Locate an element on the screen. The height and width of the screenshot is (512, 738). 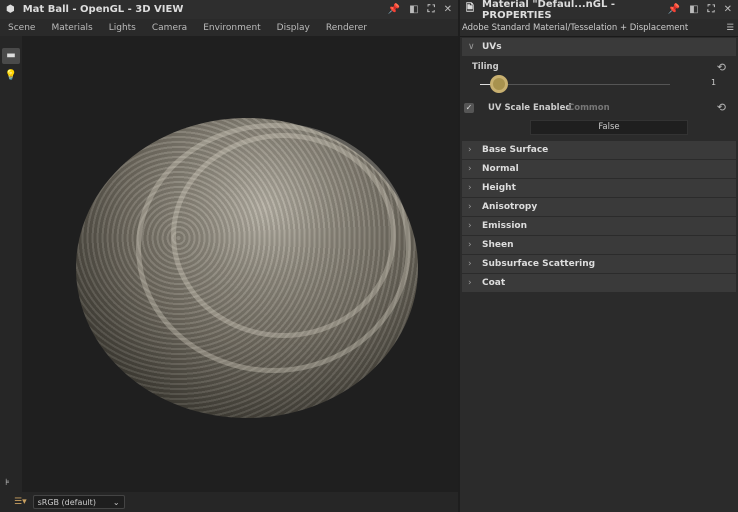
menu-lights: Lights is located at coordinates (122, 28).